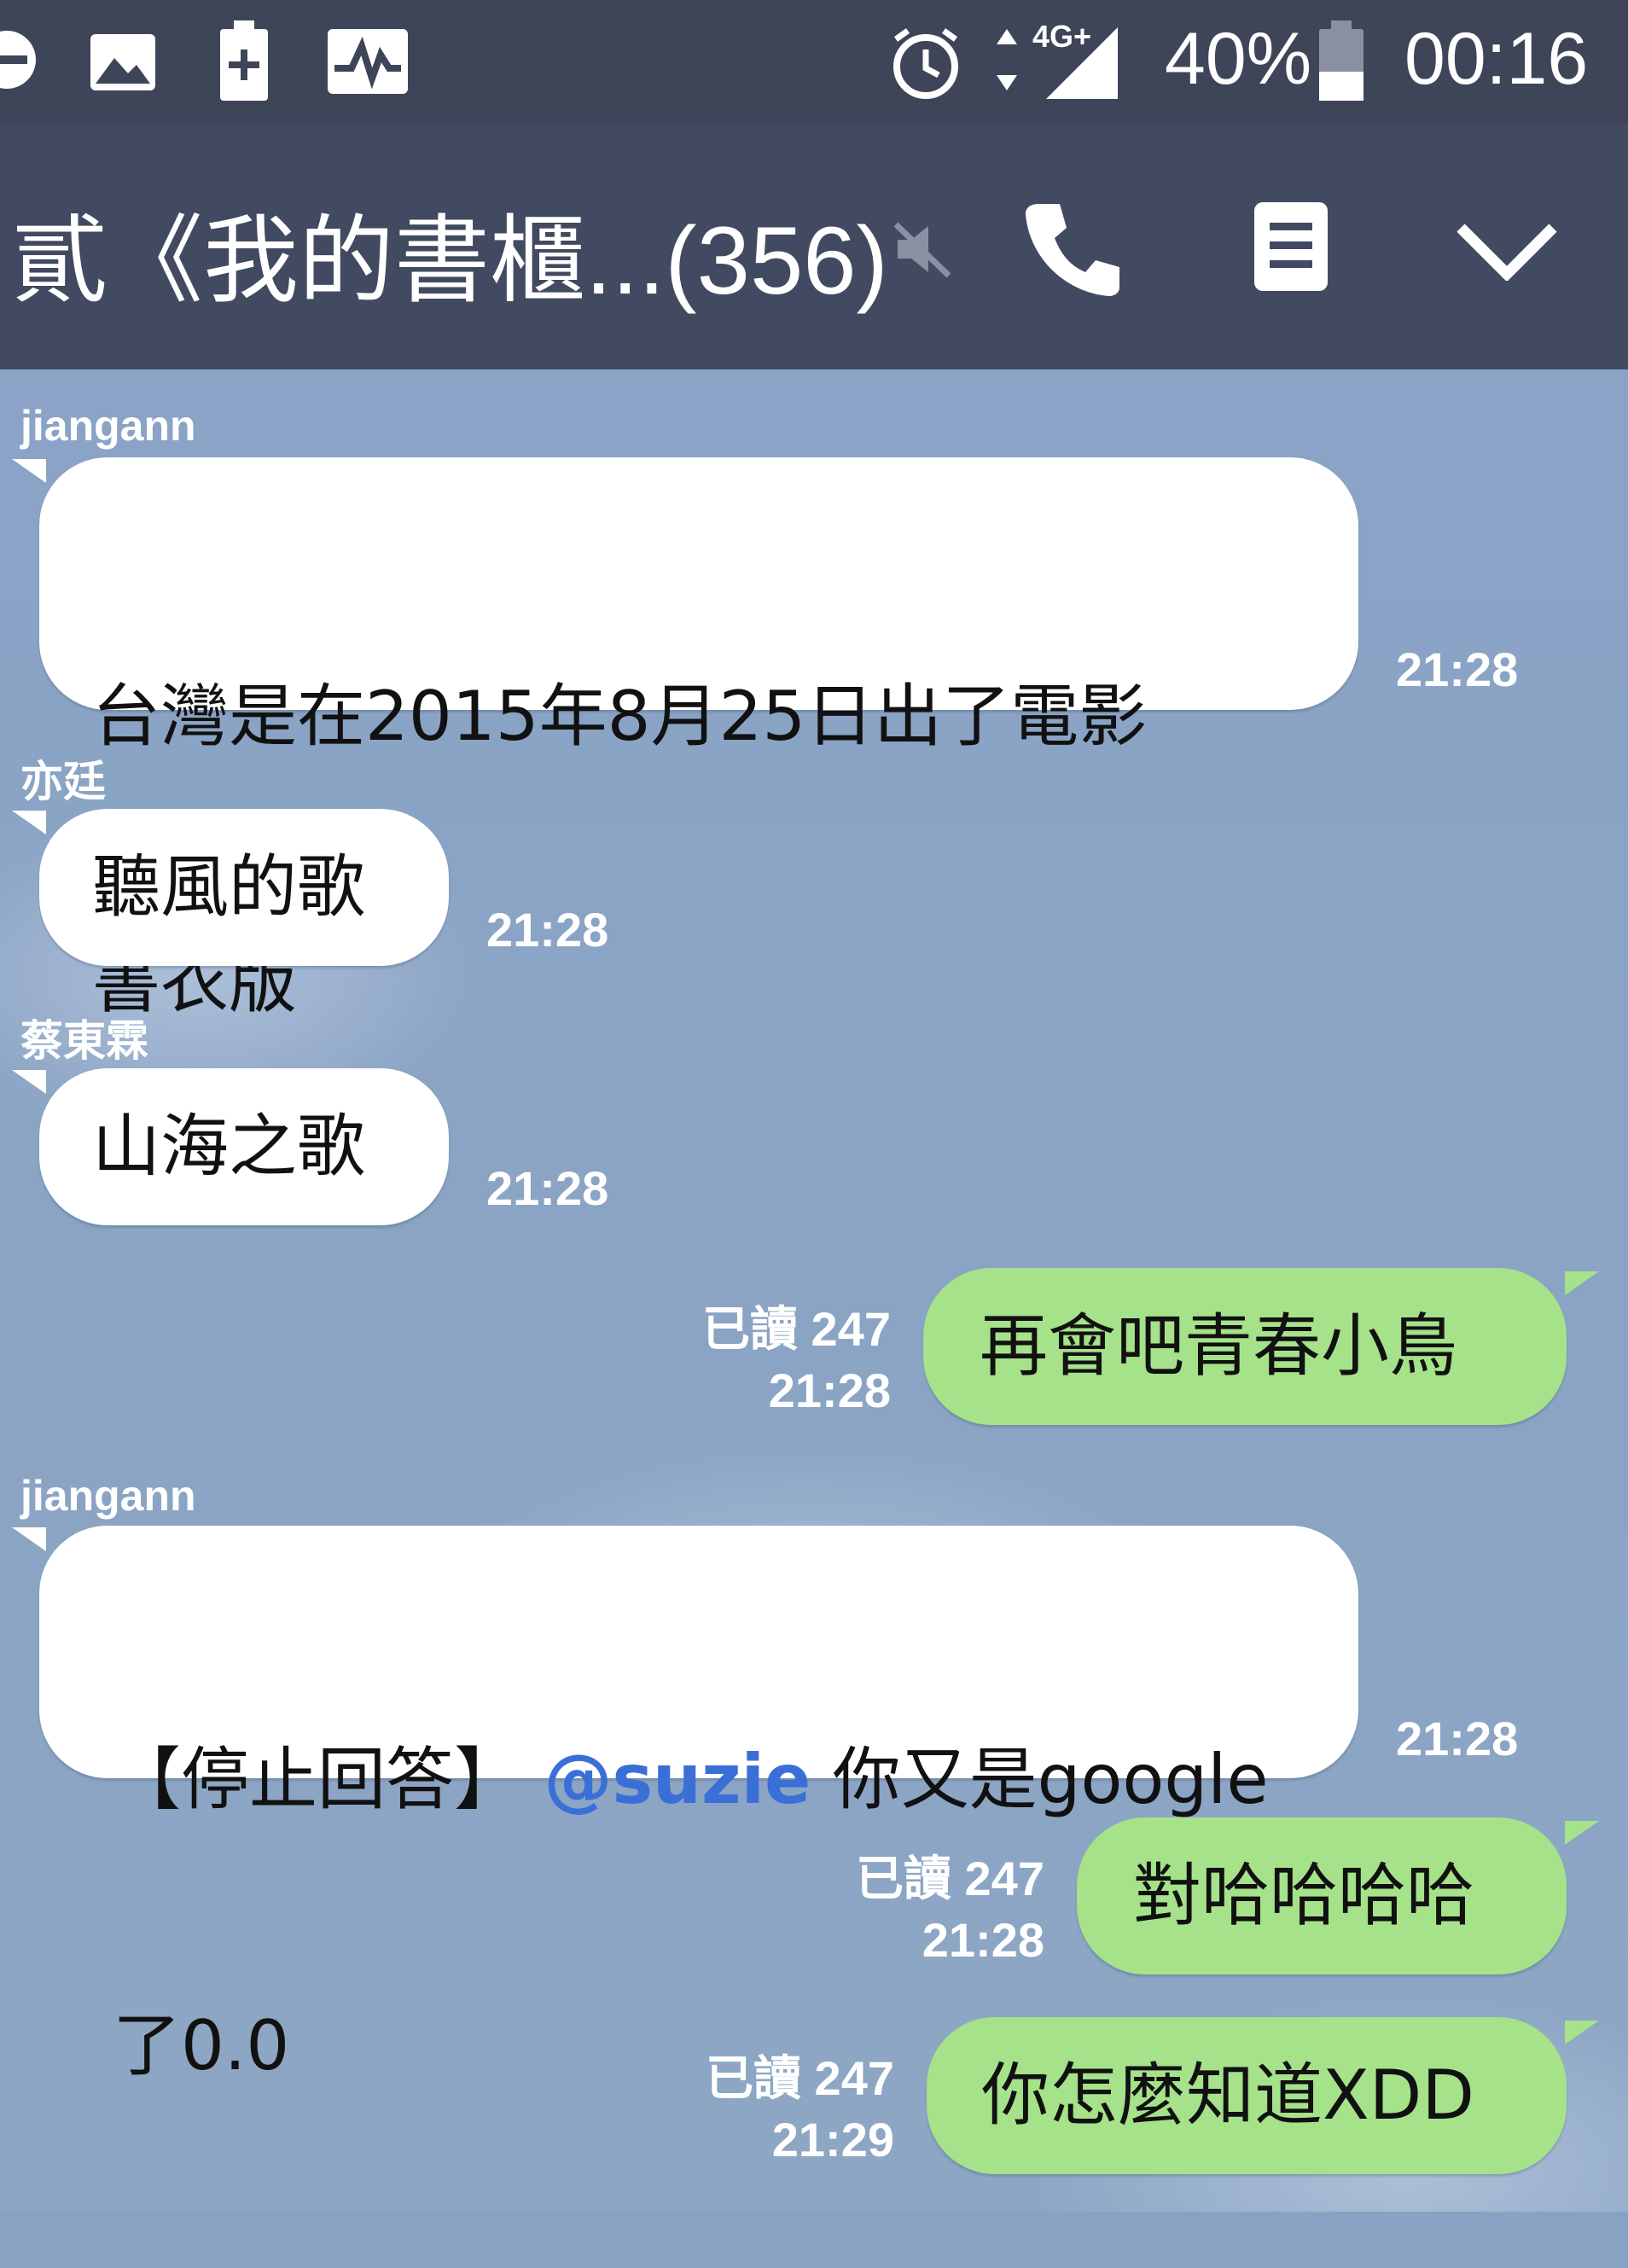  Describe the element at coordinates (776, 260) in the screenshot. I see `member-count: (356)` at that location.